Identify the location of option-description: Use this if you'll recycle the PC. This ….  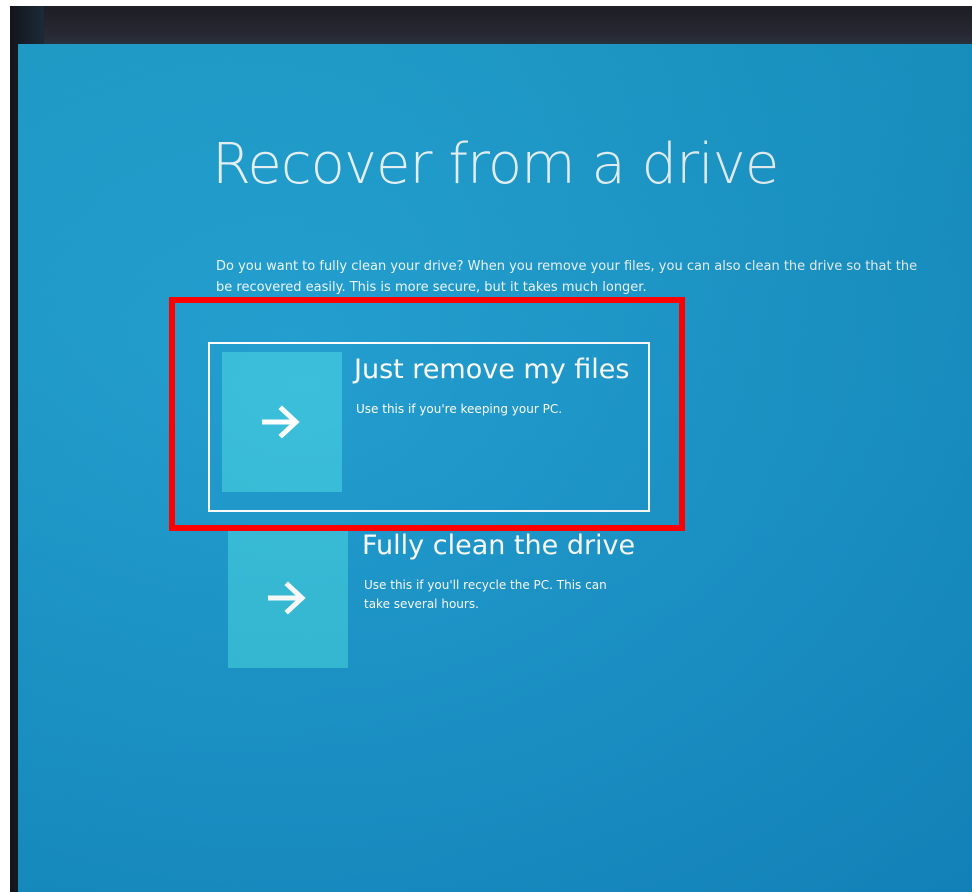
(485, 594).